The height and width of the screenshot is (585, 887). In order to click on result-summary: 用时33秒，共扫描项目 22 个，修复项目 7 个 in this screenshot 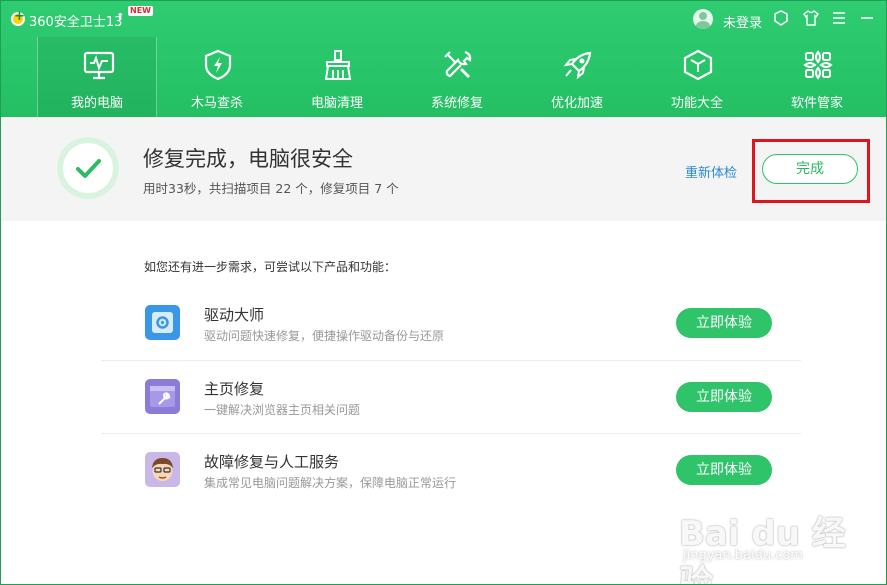, I will do `click(271, 188)`.